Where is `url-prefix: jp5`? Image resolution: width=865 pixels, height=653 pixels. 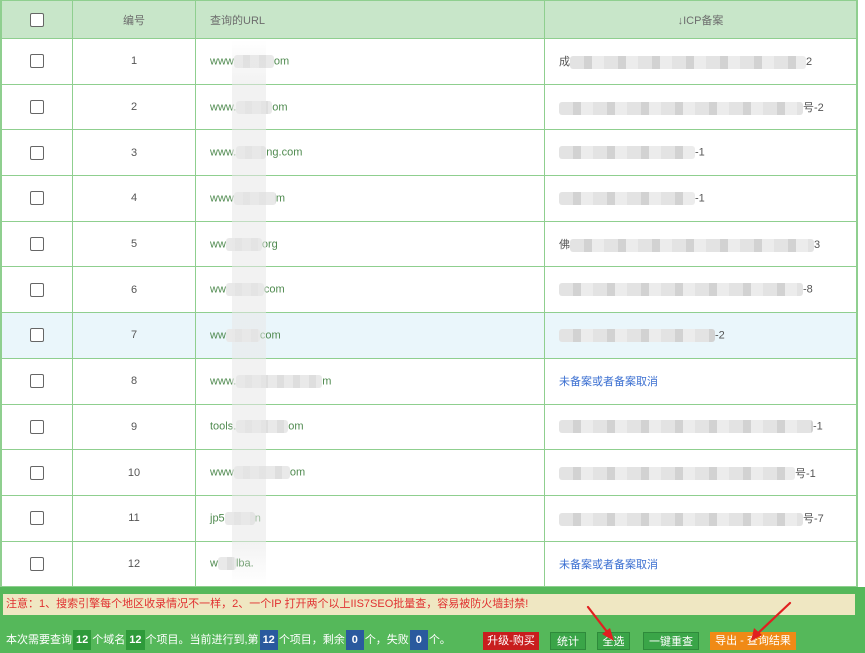 url-prefix: jp5 is located at coordinates (217, 518).